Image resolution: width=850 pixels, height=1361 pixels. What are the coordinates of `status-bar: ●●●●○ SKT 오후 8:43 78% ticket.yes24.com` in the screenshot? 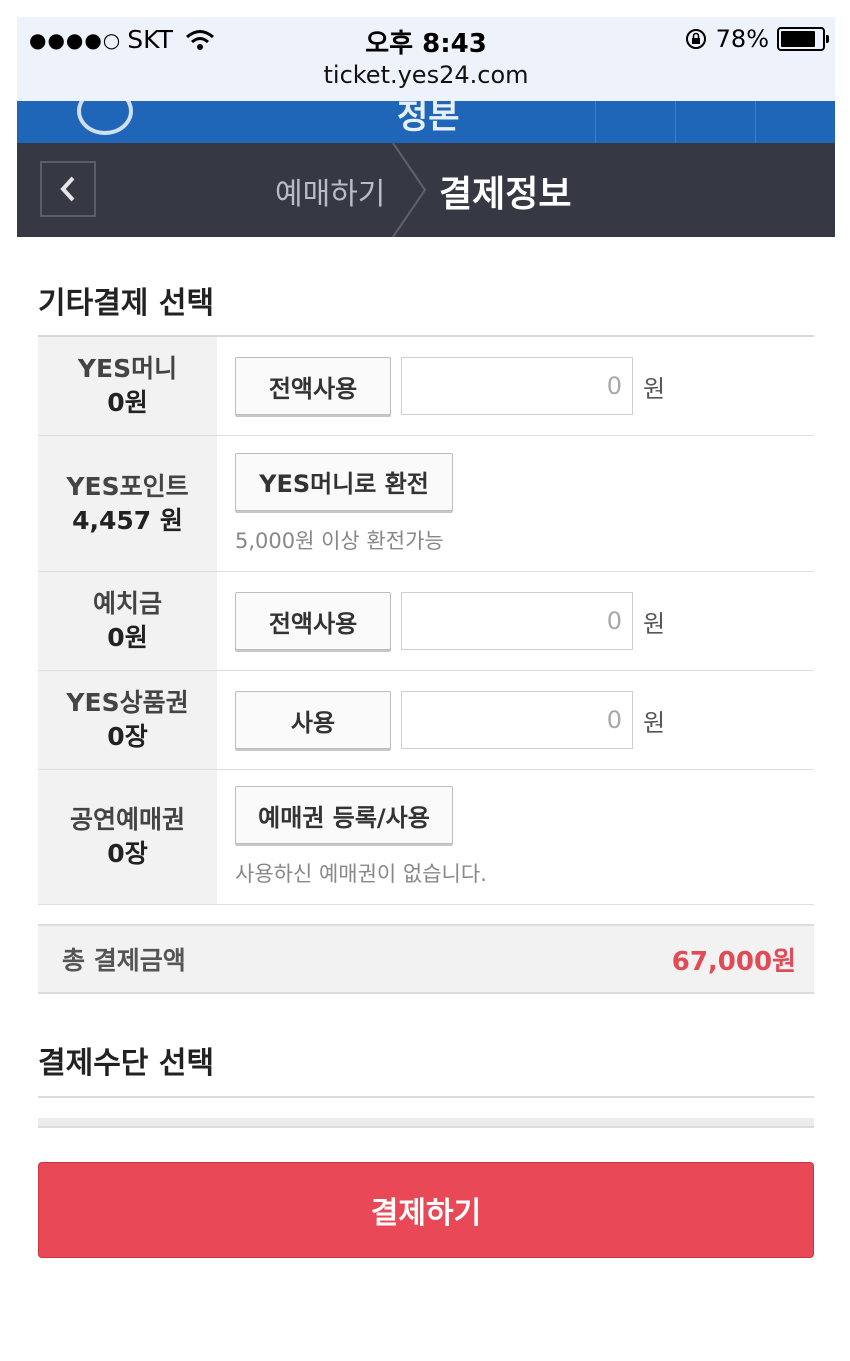 It's located at (426, 59).